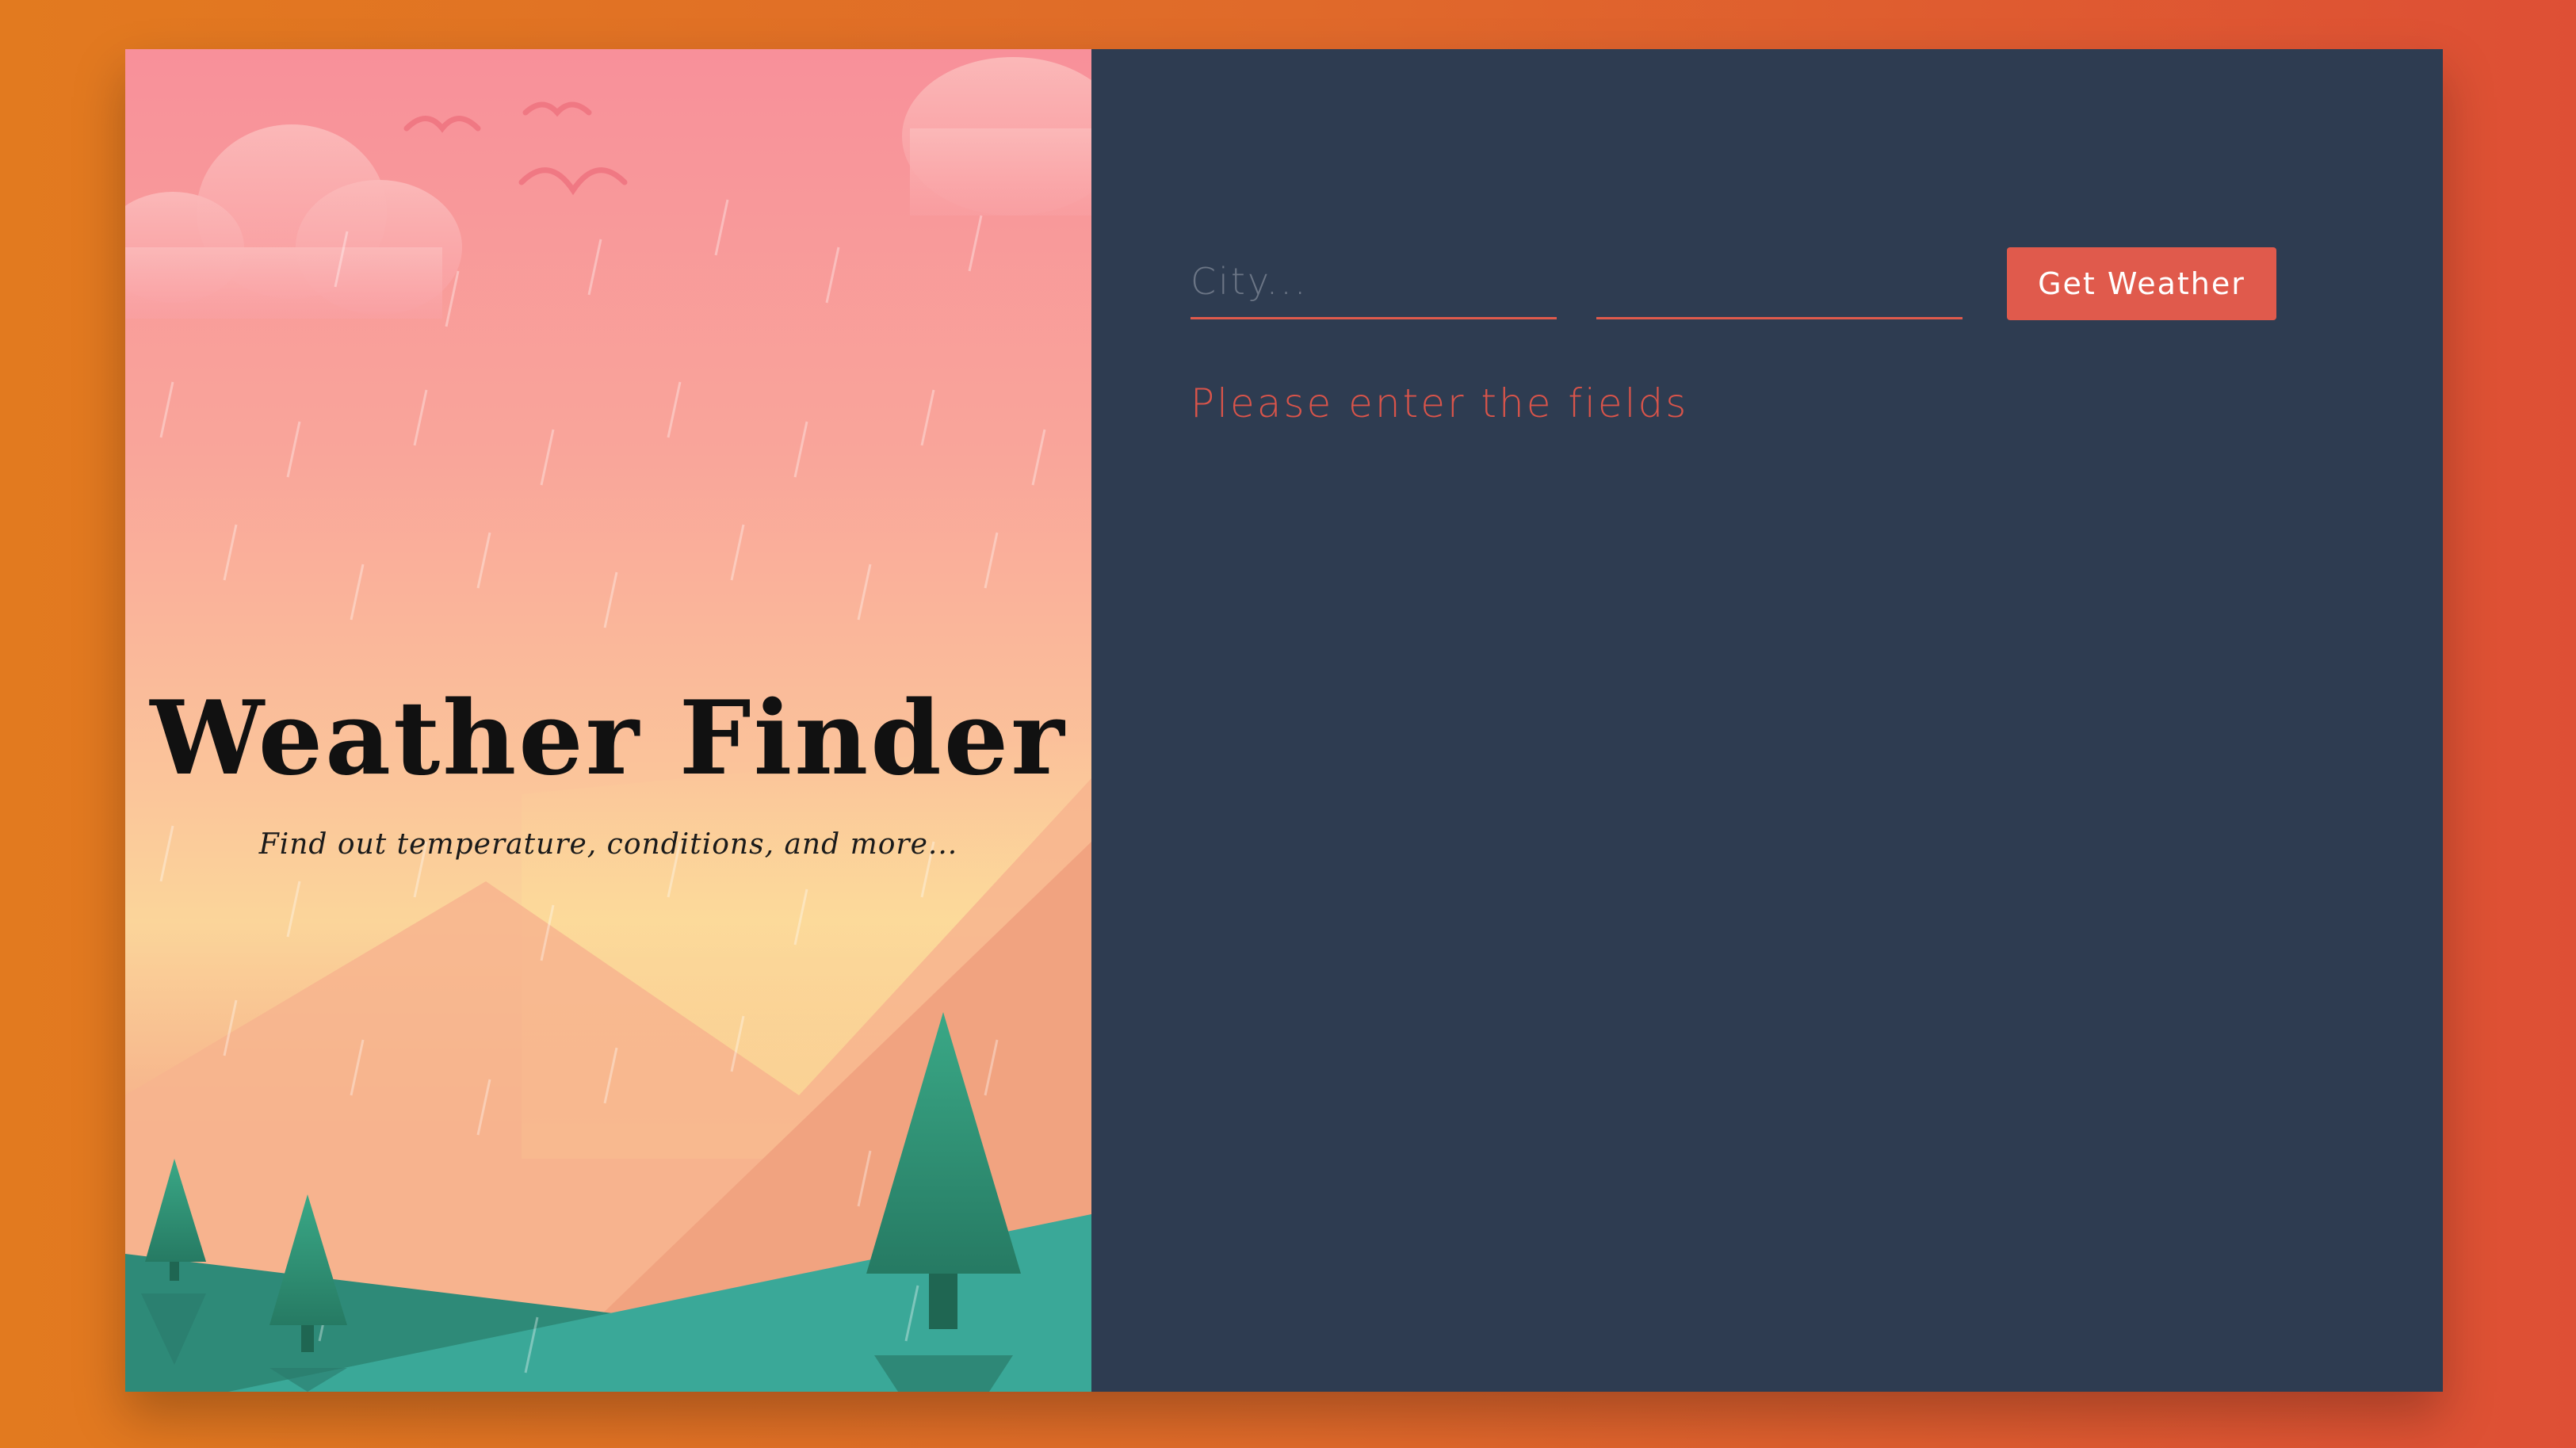  What do you see at coordinates (2141, 283) in the screenshot?
I see `get-weather-button: Get Weather` at bounding box center [2141, 283].